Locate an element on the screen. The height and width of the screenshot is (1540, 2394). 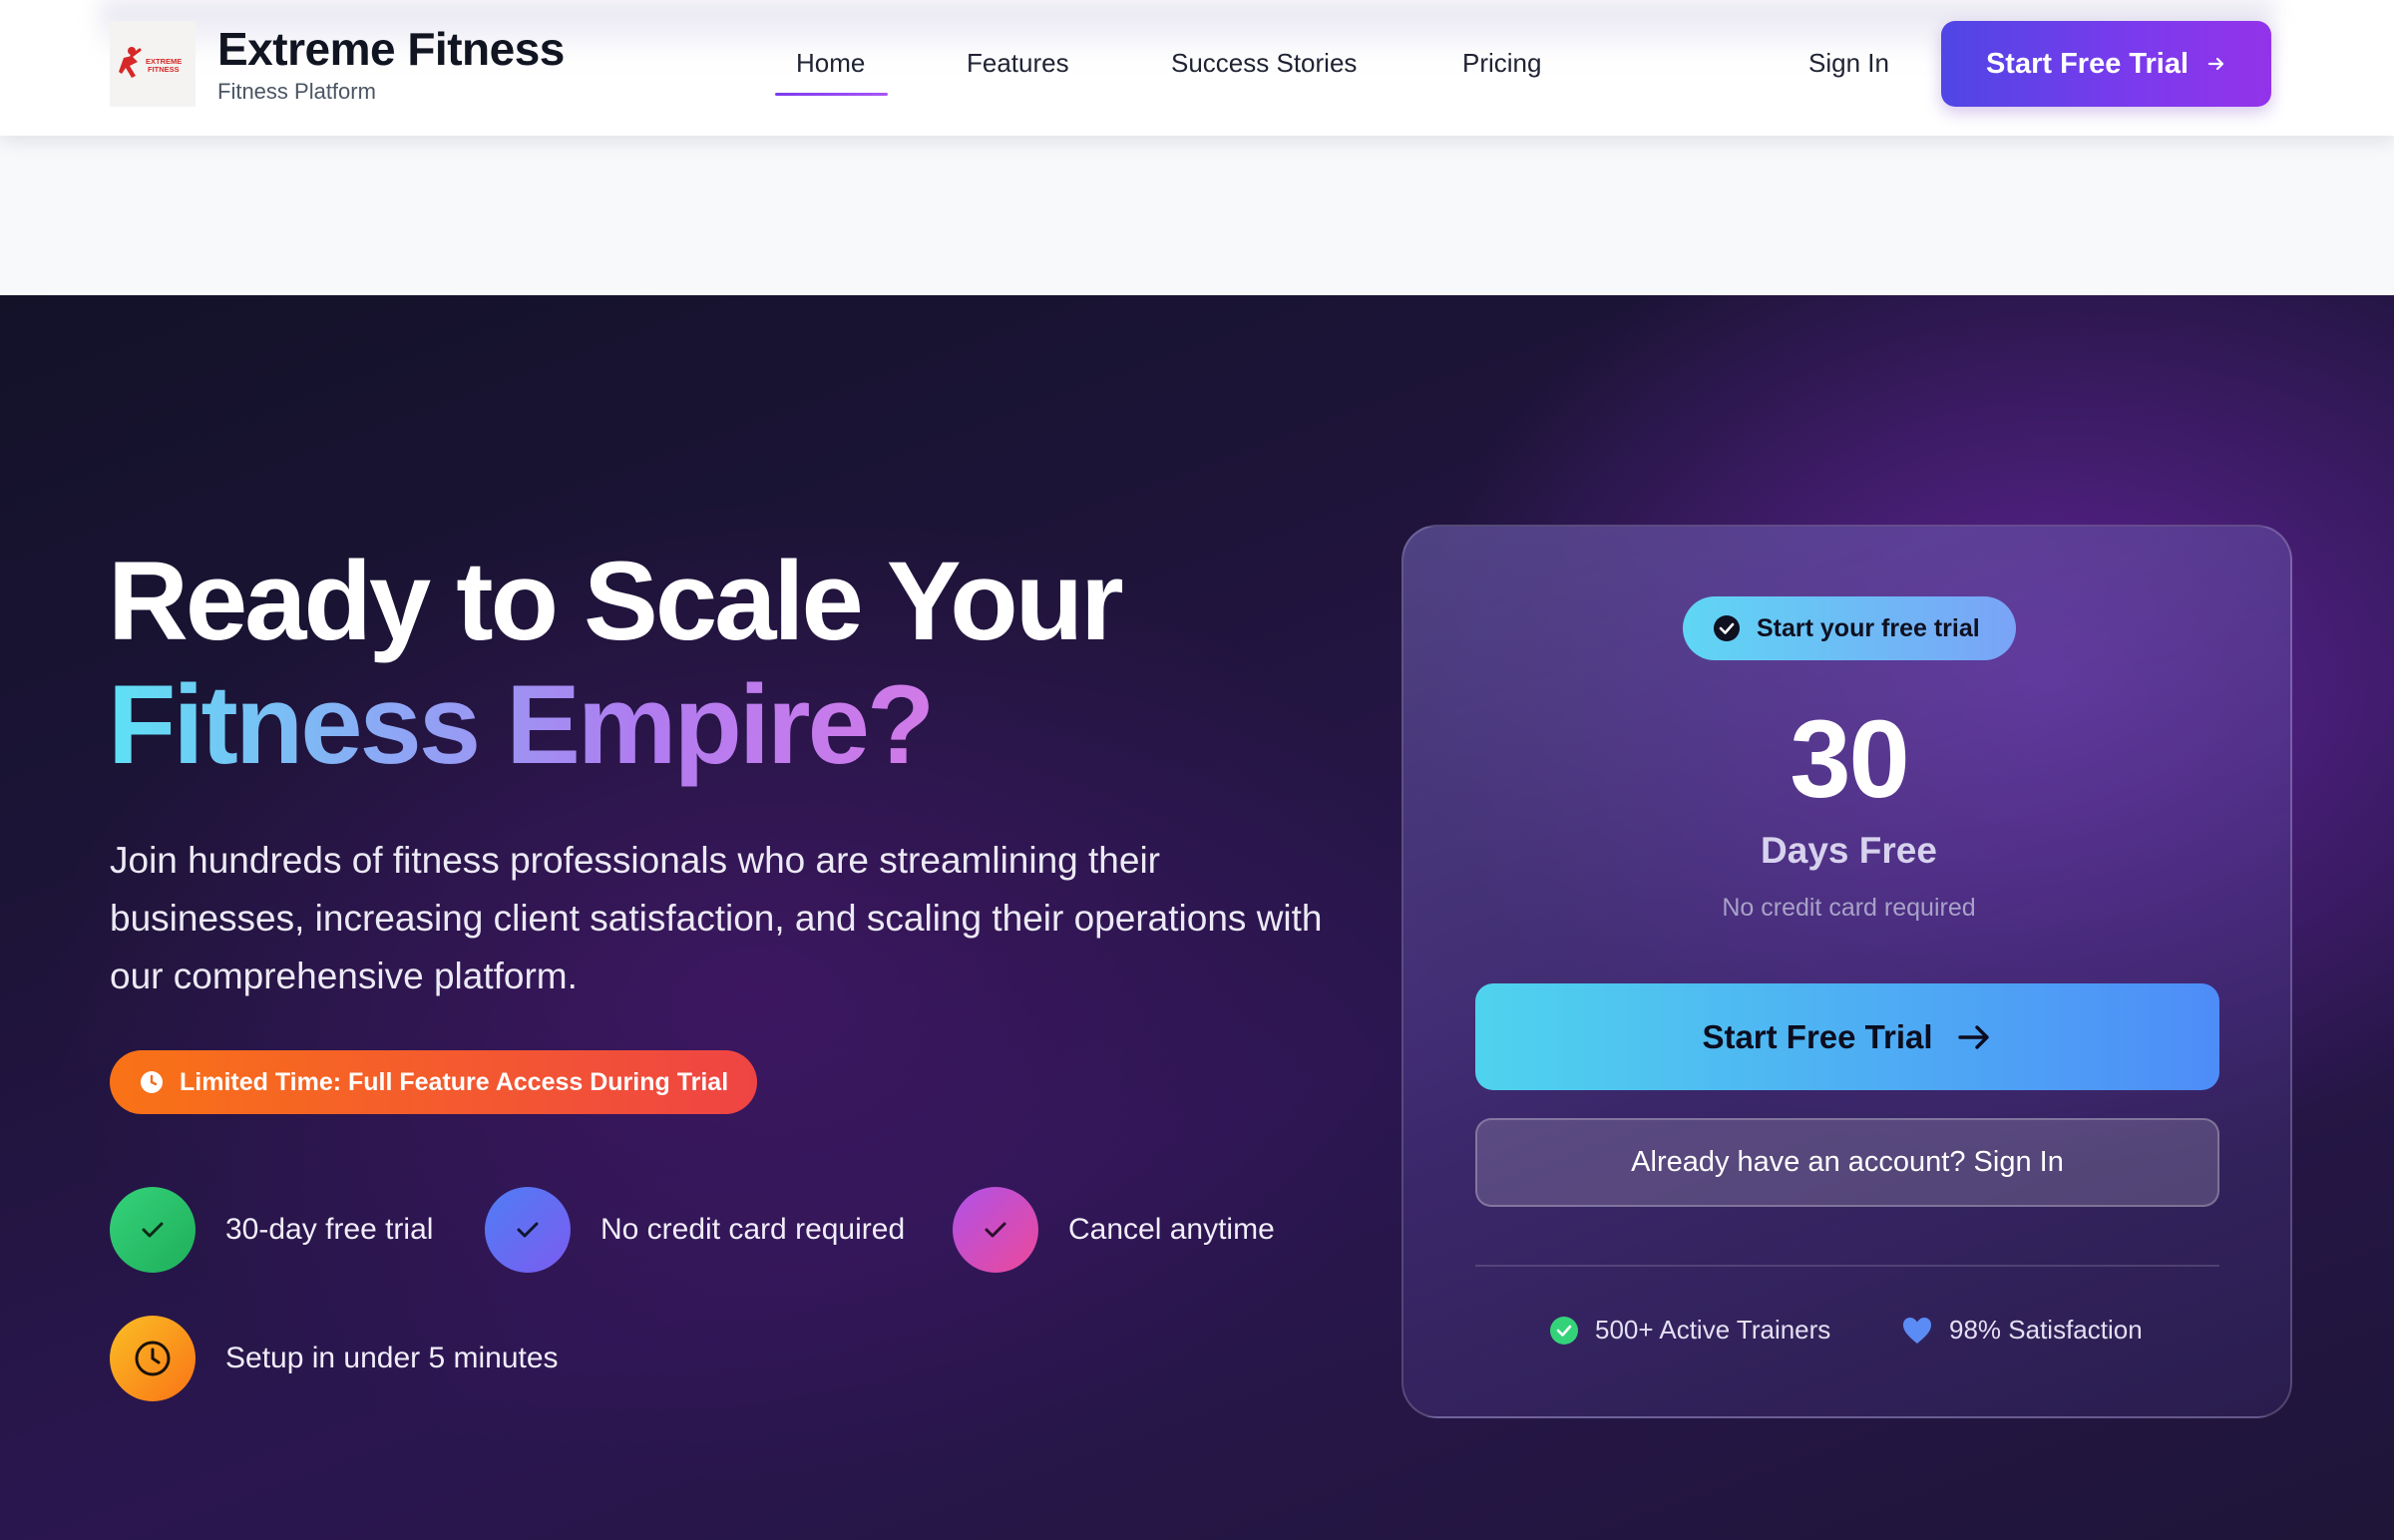
brand-logo: EXTREME FITNESS is located at coordinates (153, 64).